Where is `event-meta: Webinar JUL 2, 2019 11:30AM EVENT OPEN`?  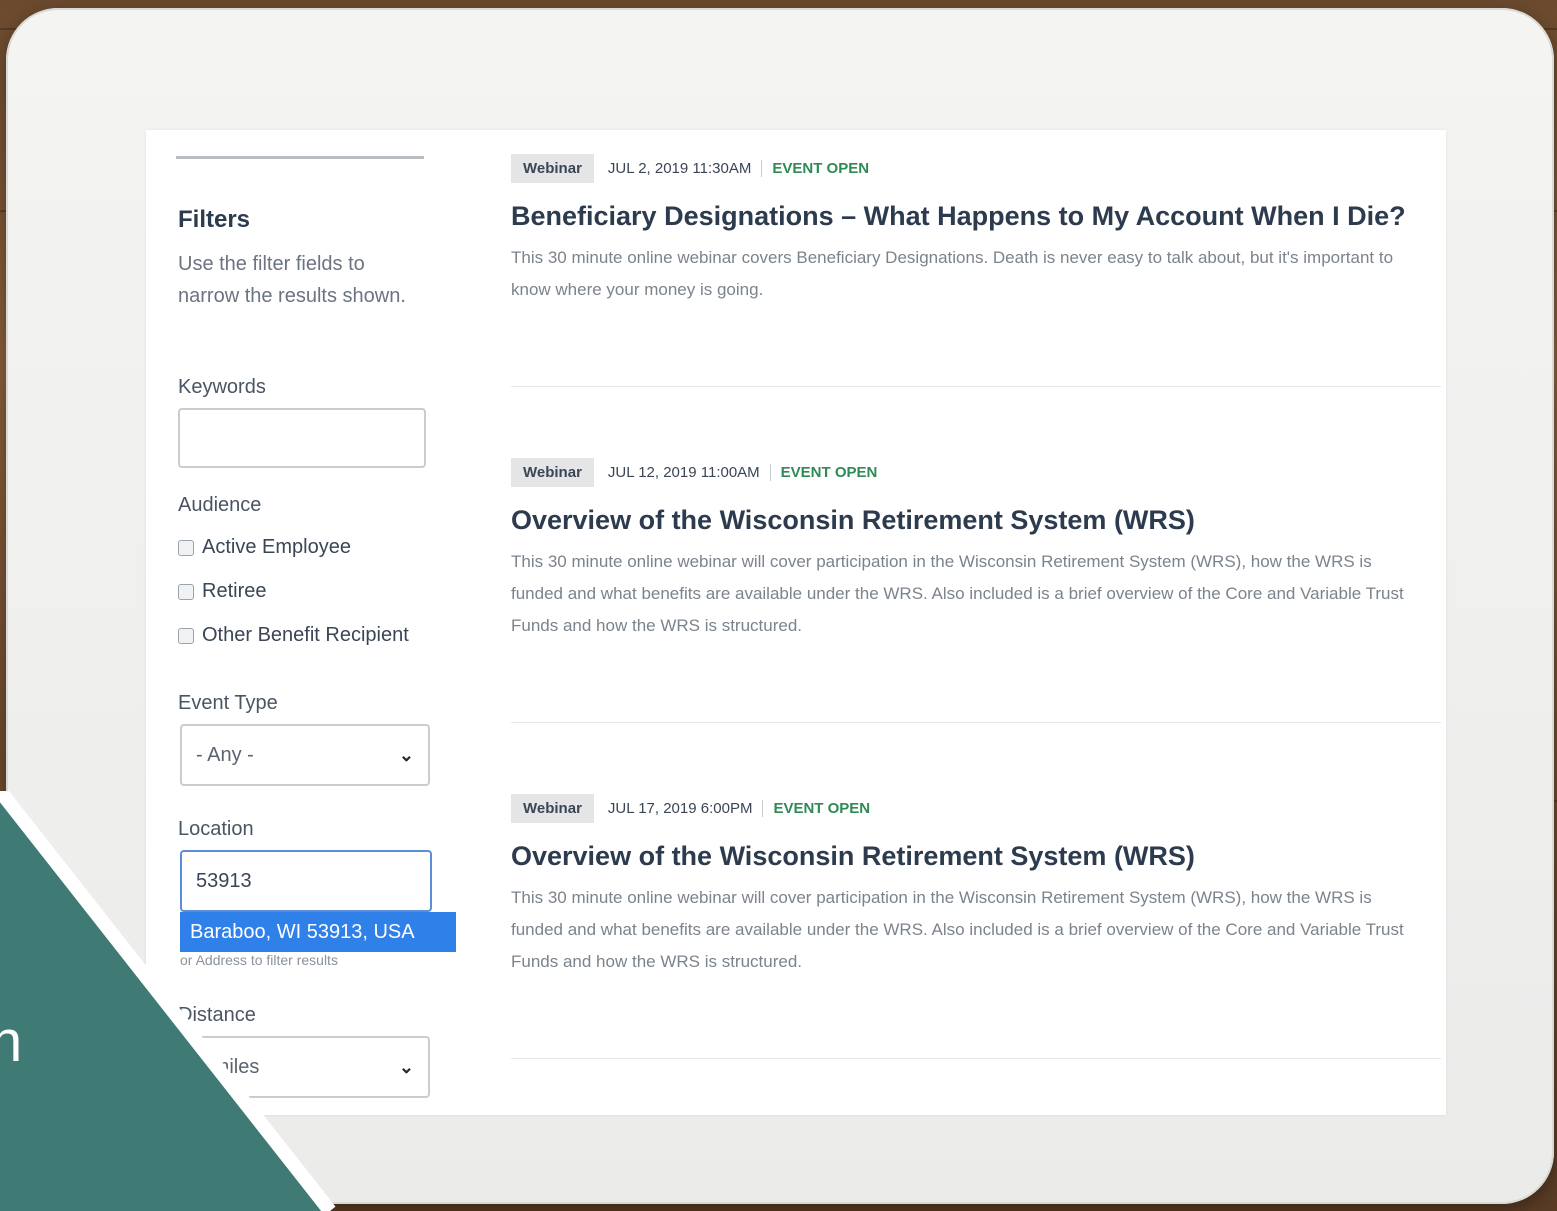 event-meta: Webinar JUL 2, 2019 11:30AM EVENT OPEN is located at coordinates (976, 168).